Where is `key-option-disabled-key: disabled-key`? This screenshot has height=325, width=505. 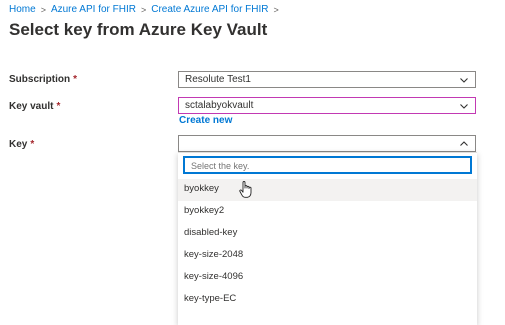 key-option-disabled-key: disabled-key is located at coordinates (327, 234).